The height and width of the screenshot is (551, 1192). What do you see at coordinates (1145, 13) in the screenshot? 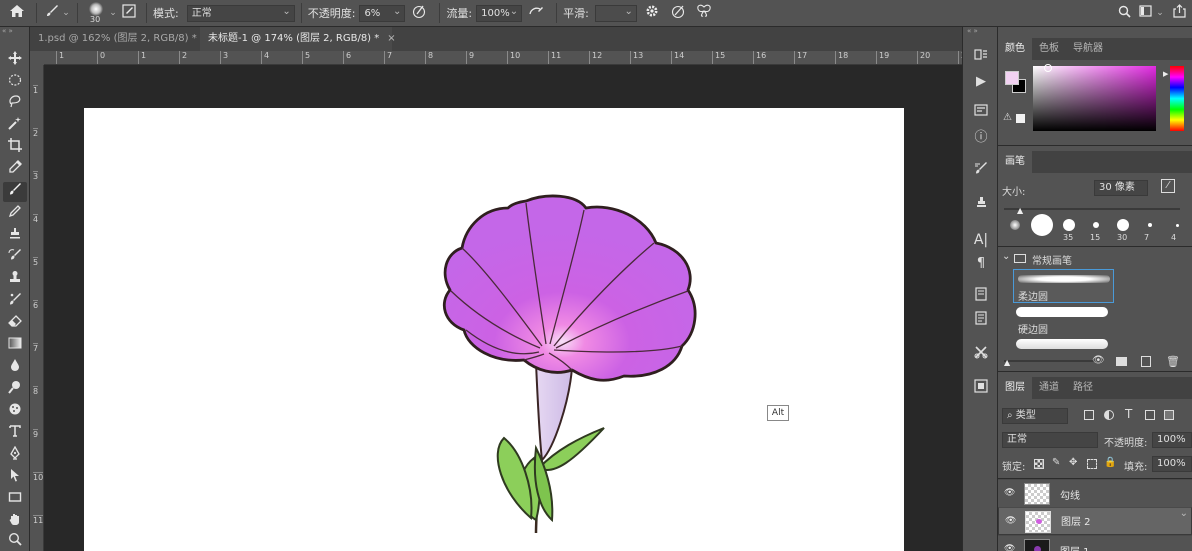
I see `workspace-icon` at bounding box center [1145, 13].